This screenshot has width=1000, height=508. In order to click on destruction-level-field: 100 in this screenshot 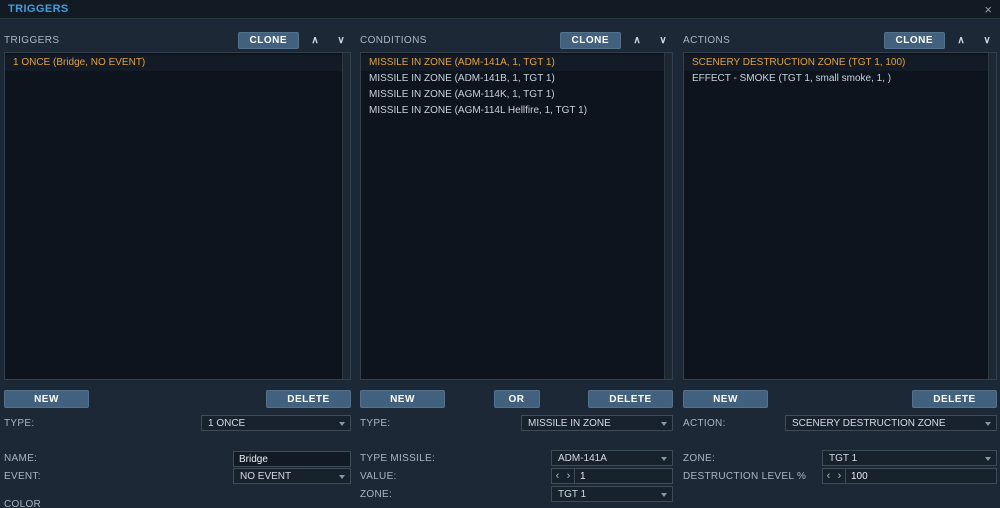, I will do `click(859, 476)`.